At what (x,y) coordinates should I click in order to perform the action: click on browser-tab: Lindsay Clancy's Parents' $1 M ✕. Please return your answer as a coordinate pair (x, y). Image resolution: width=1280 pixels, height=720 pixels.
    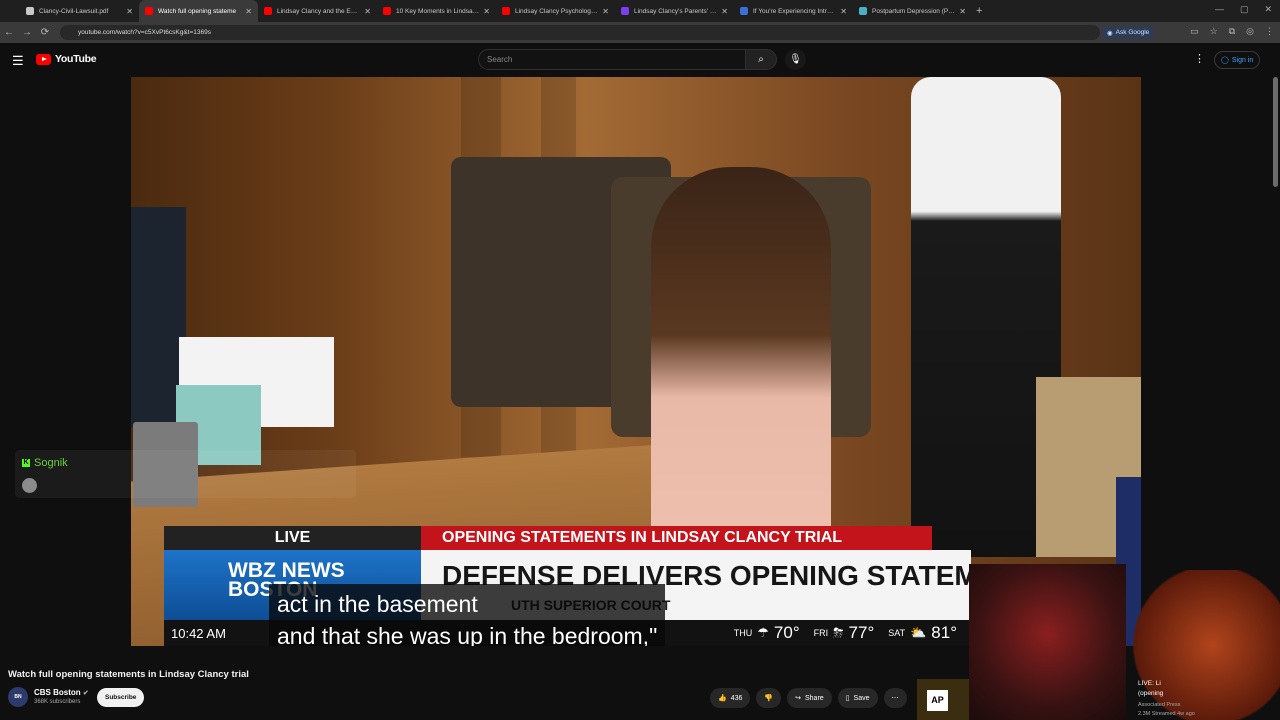
    Looking at the image, I should click on (674, 11).